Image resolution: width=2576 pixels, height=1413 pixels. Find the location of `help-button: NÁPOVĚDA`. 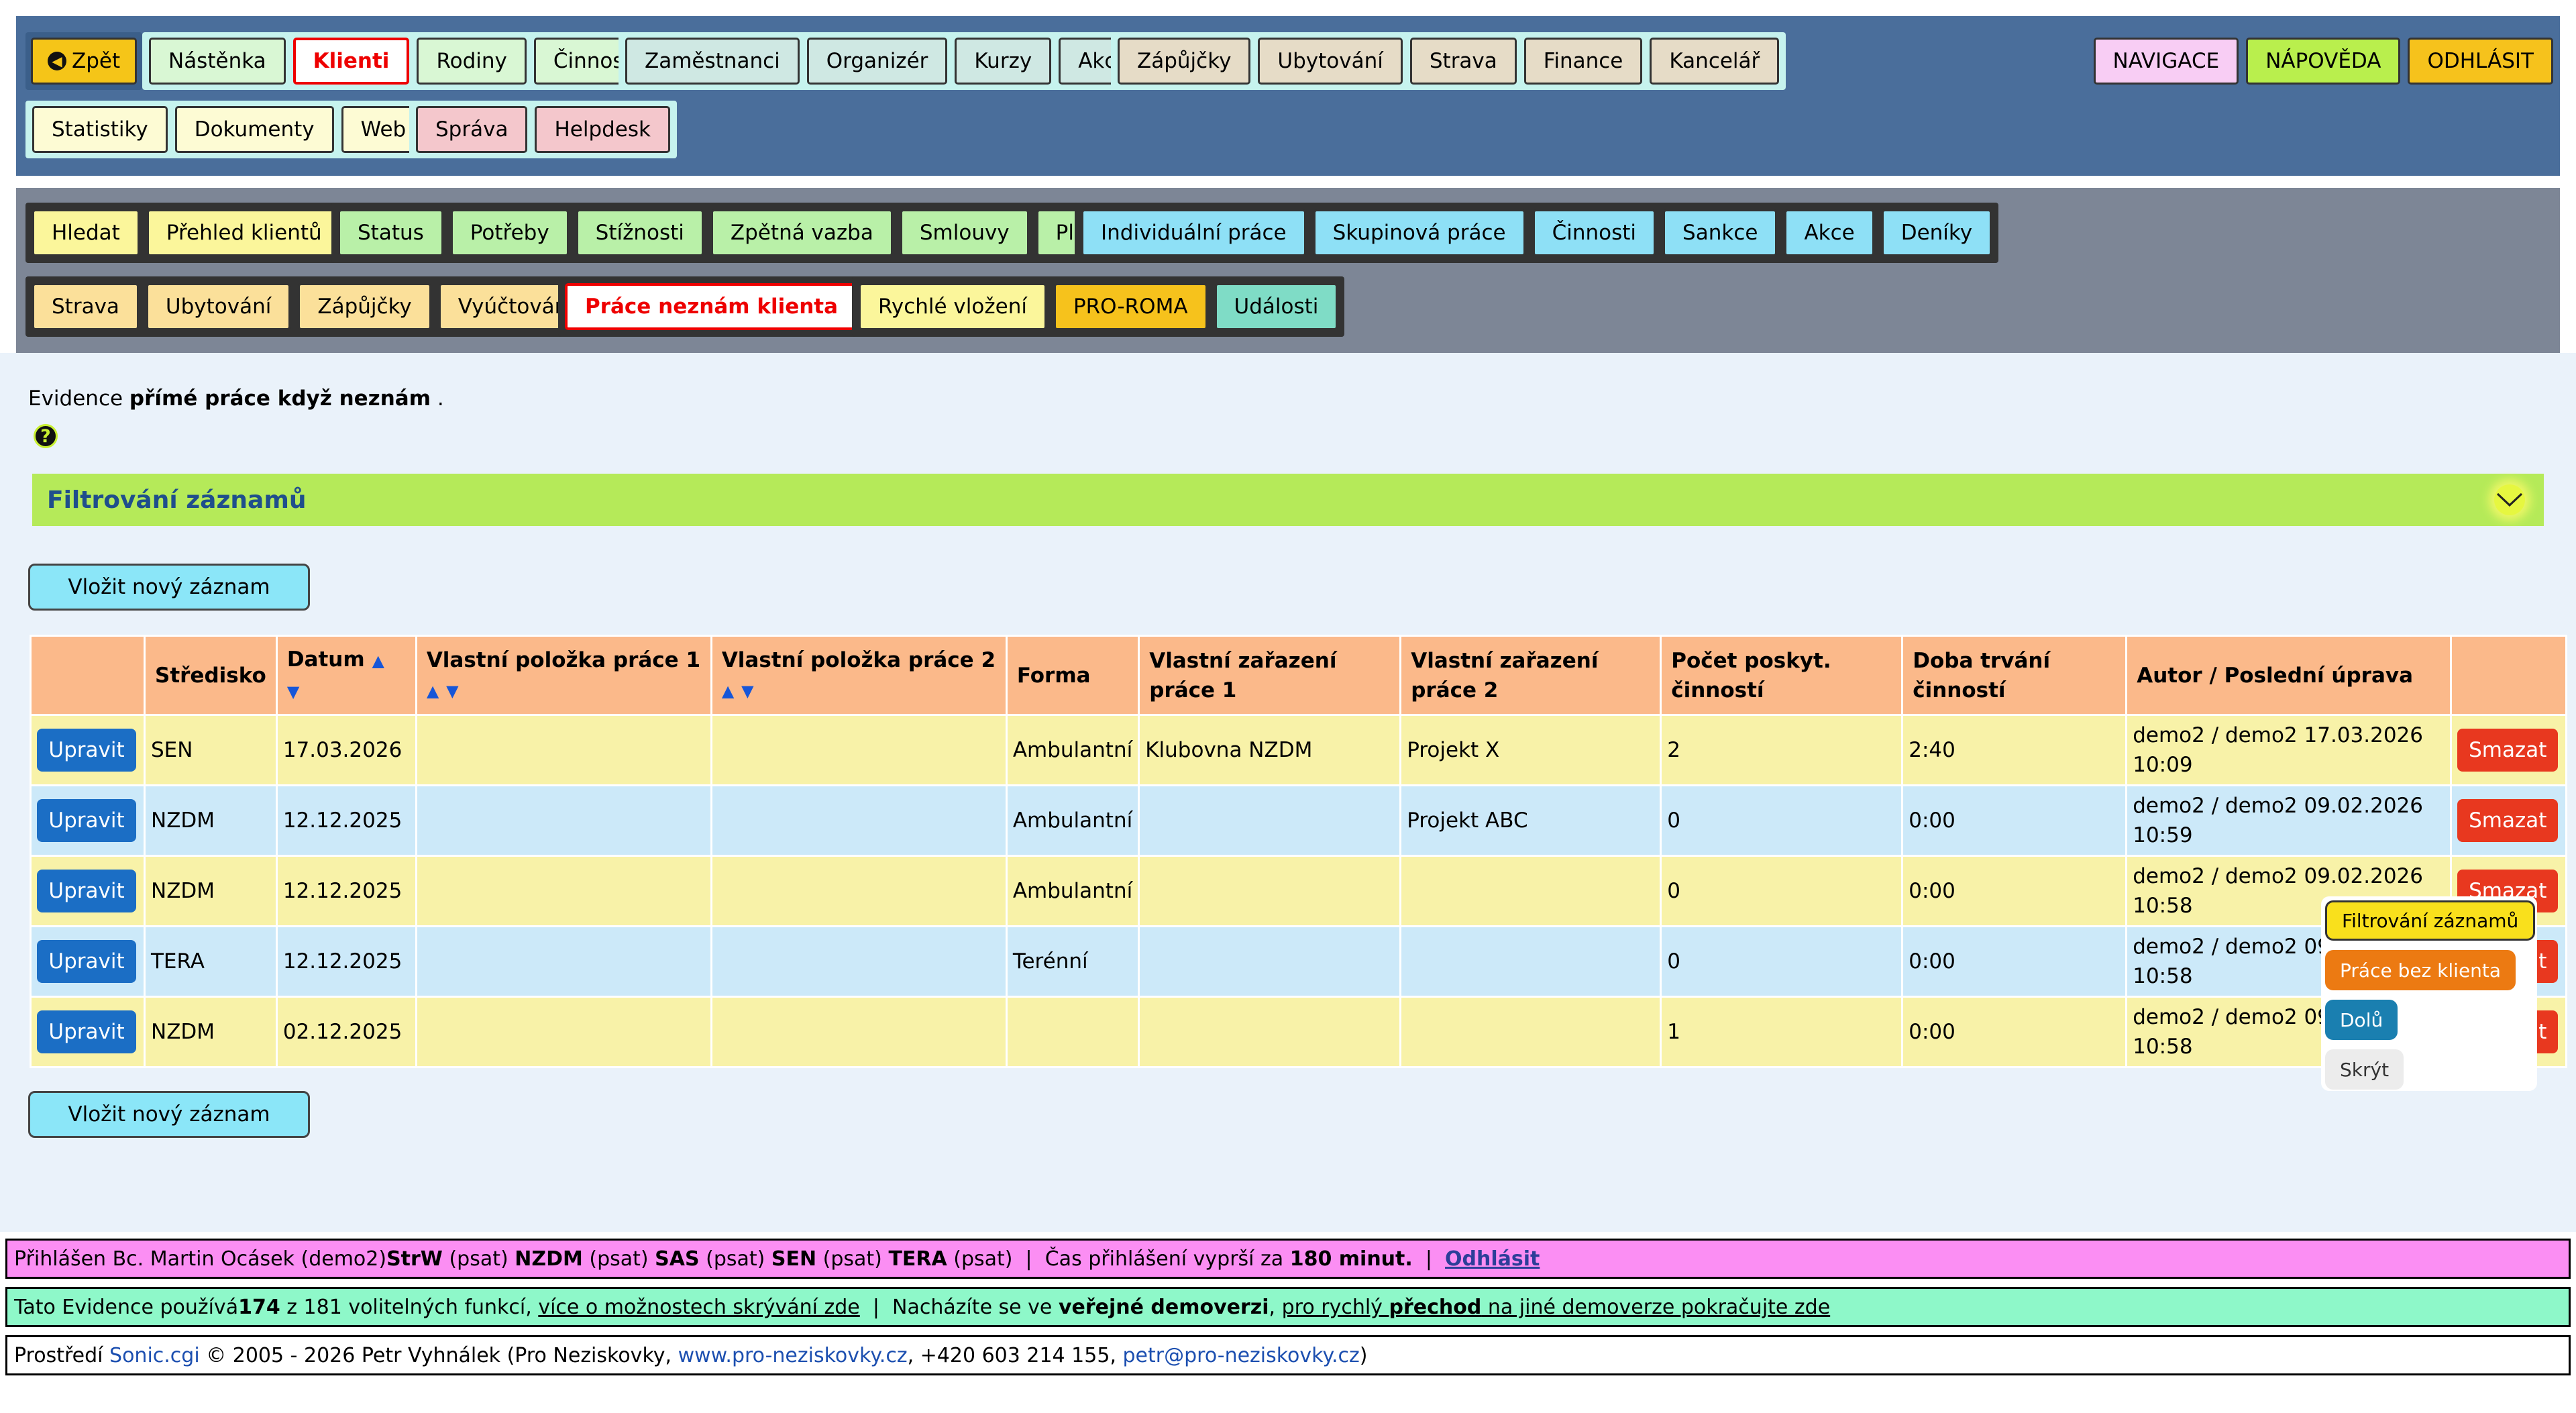

help-button: NÁPOVĚDA is located at coordinates (2323, 61).